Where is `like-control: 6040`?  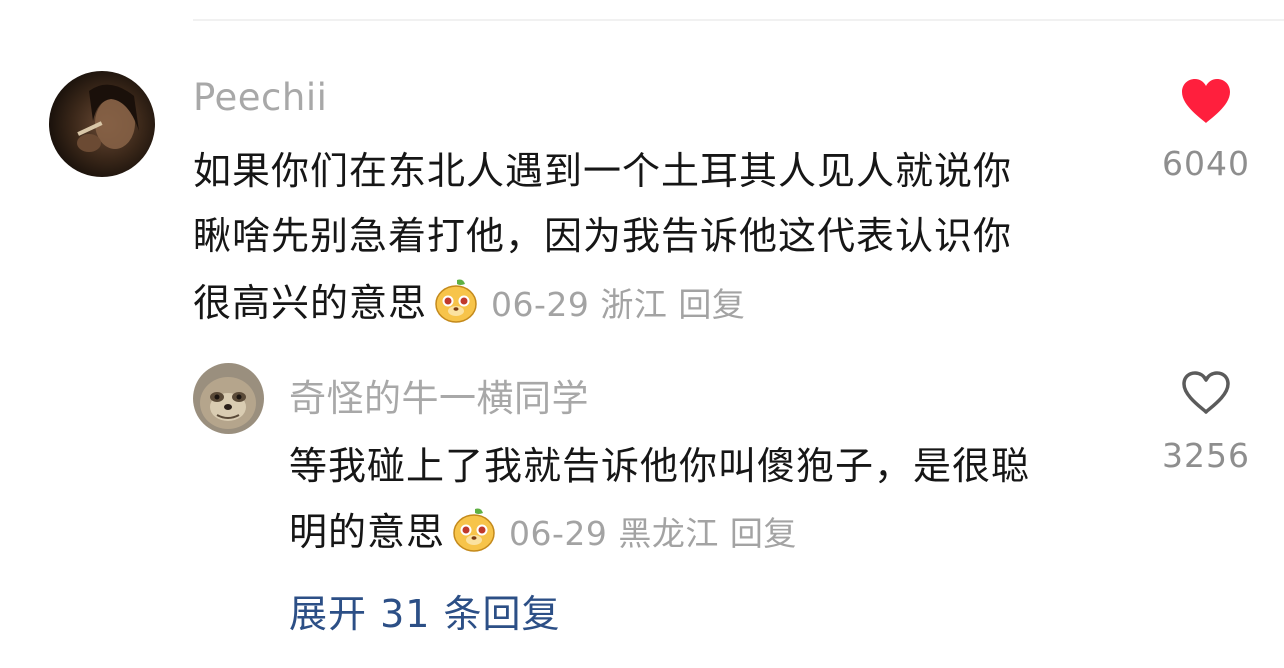
like-control: 6040 is located at coordinates (1206, 130).